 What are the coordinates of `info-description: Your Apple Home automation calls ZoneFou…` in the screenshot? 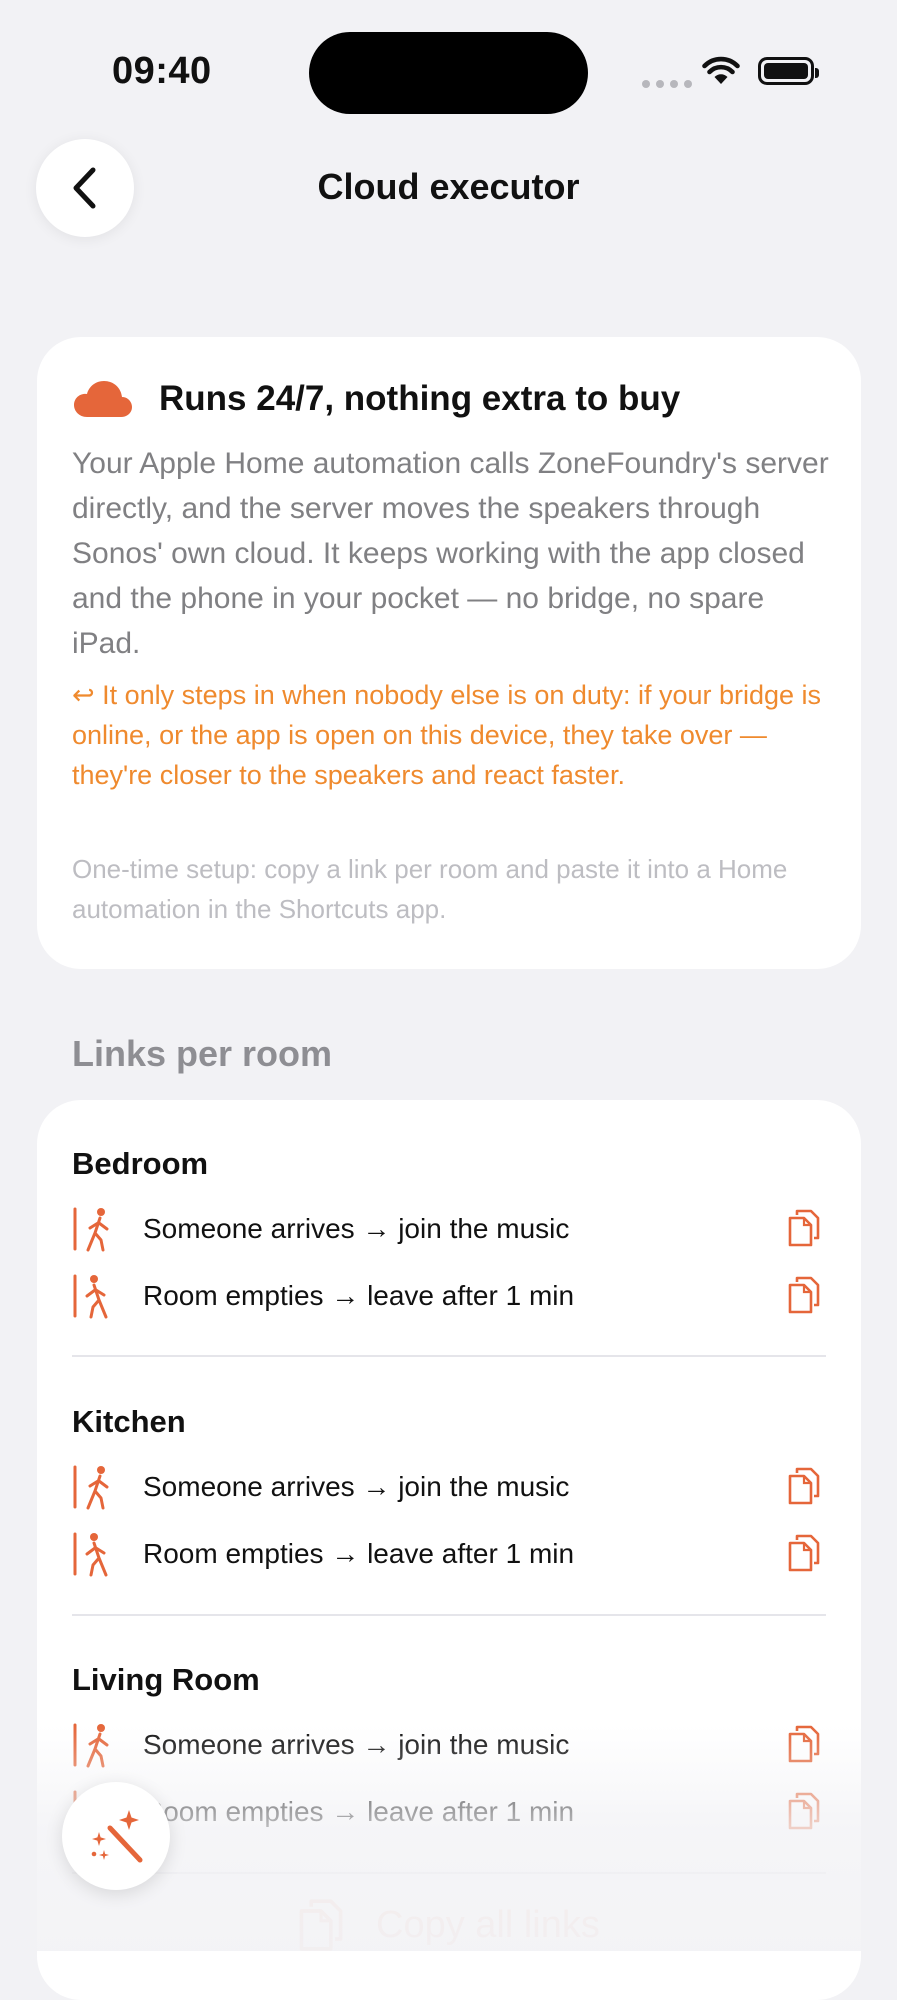 It's located at (450, 553).